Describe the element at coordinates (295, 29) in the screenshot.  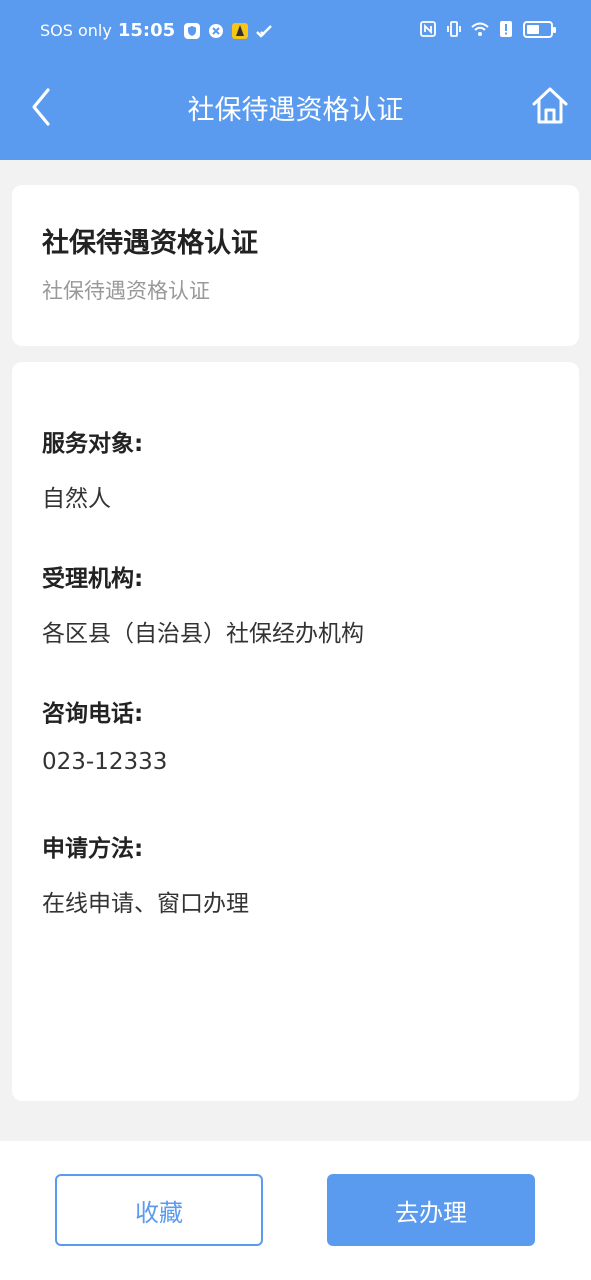
I see `status-bar: SOS only 15:05` at that location.